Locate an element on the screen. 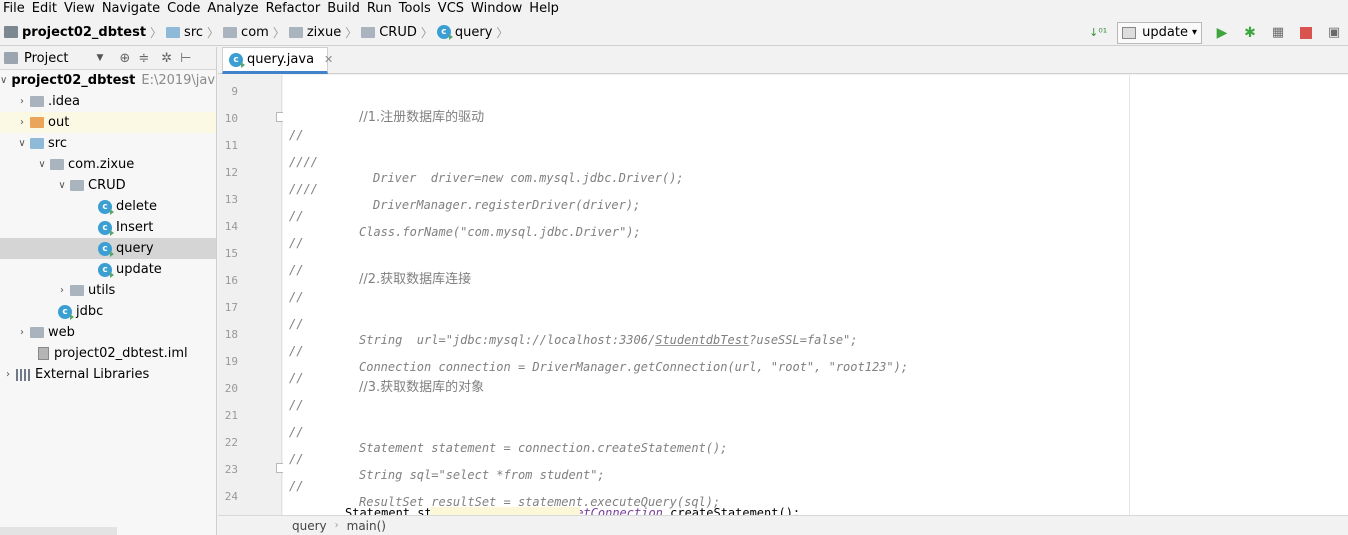 Image resolution: width=1348 pixels, height=535 pixels. tree-item-src: ∨ src is located at coordinates (108, 143).